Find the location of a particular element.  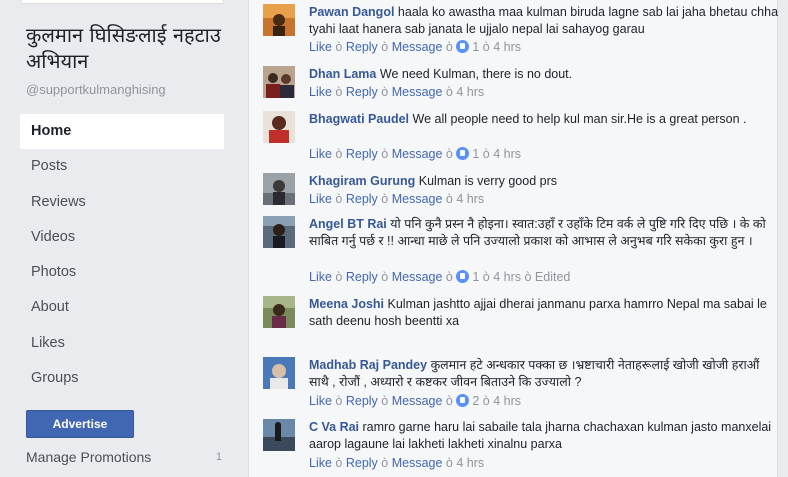

commenter-name: Madhab Raj Pandey is located at coordinates (368, 365).